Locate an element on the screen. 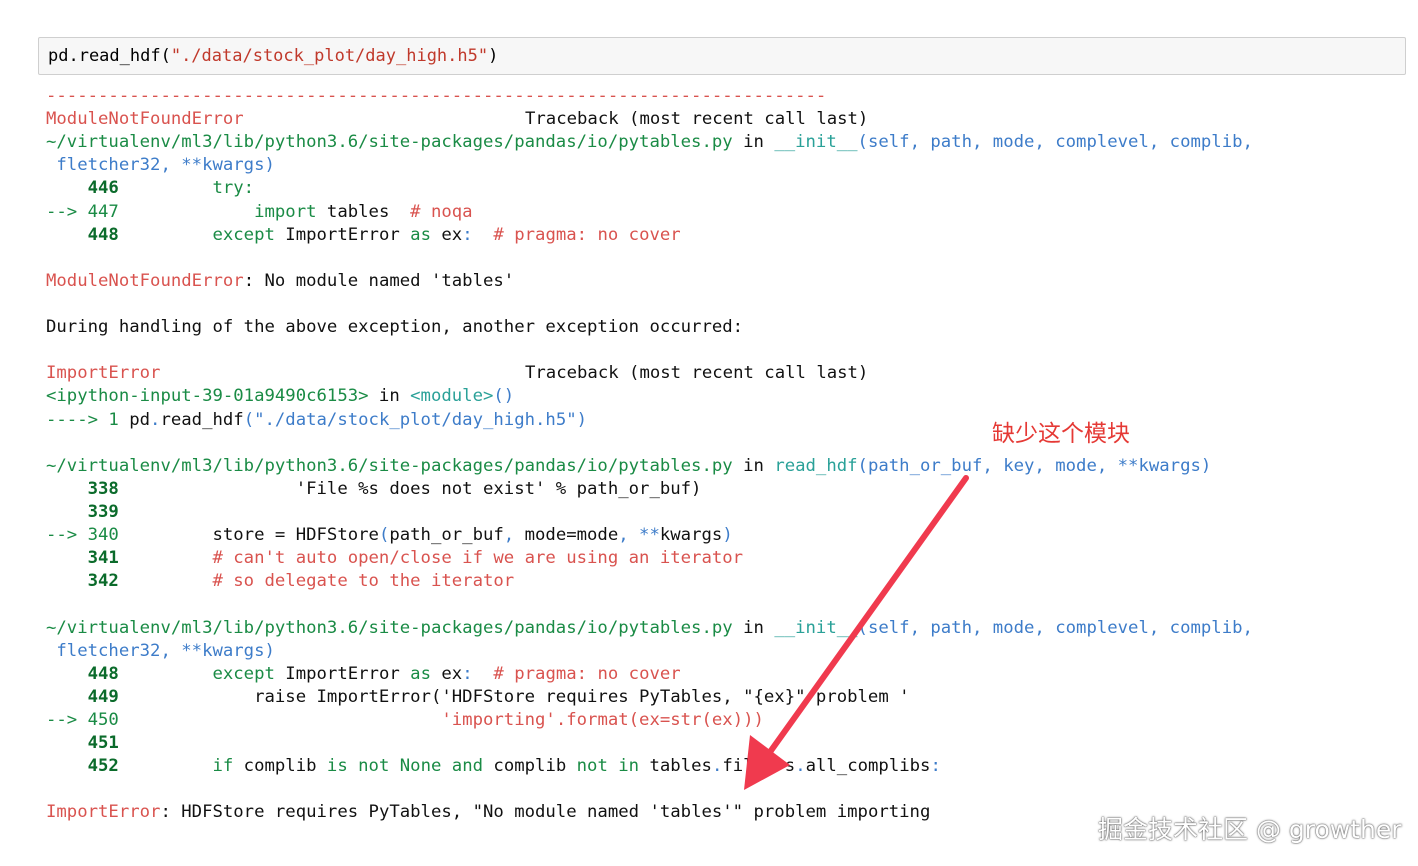 The image size is (1418, 866). code-line-current: --> 447 import tables # noqa is located at coordinates (259, 211).